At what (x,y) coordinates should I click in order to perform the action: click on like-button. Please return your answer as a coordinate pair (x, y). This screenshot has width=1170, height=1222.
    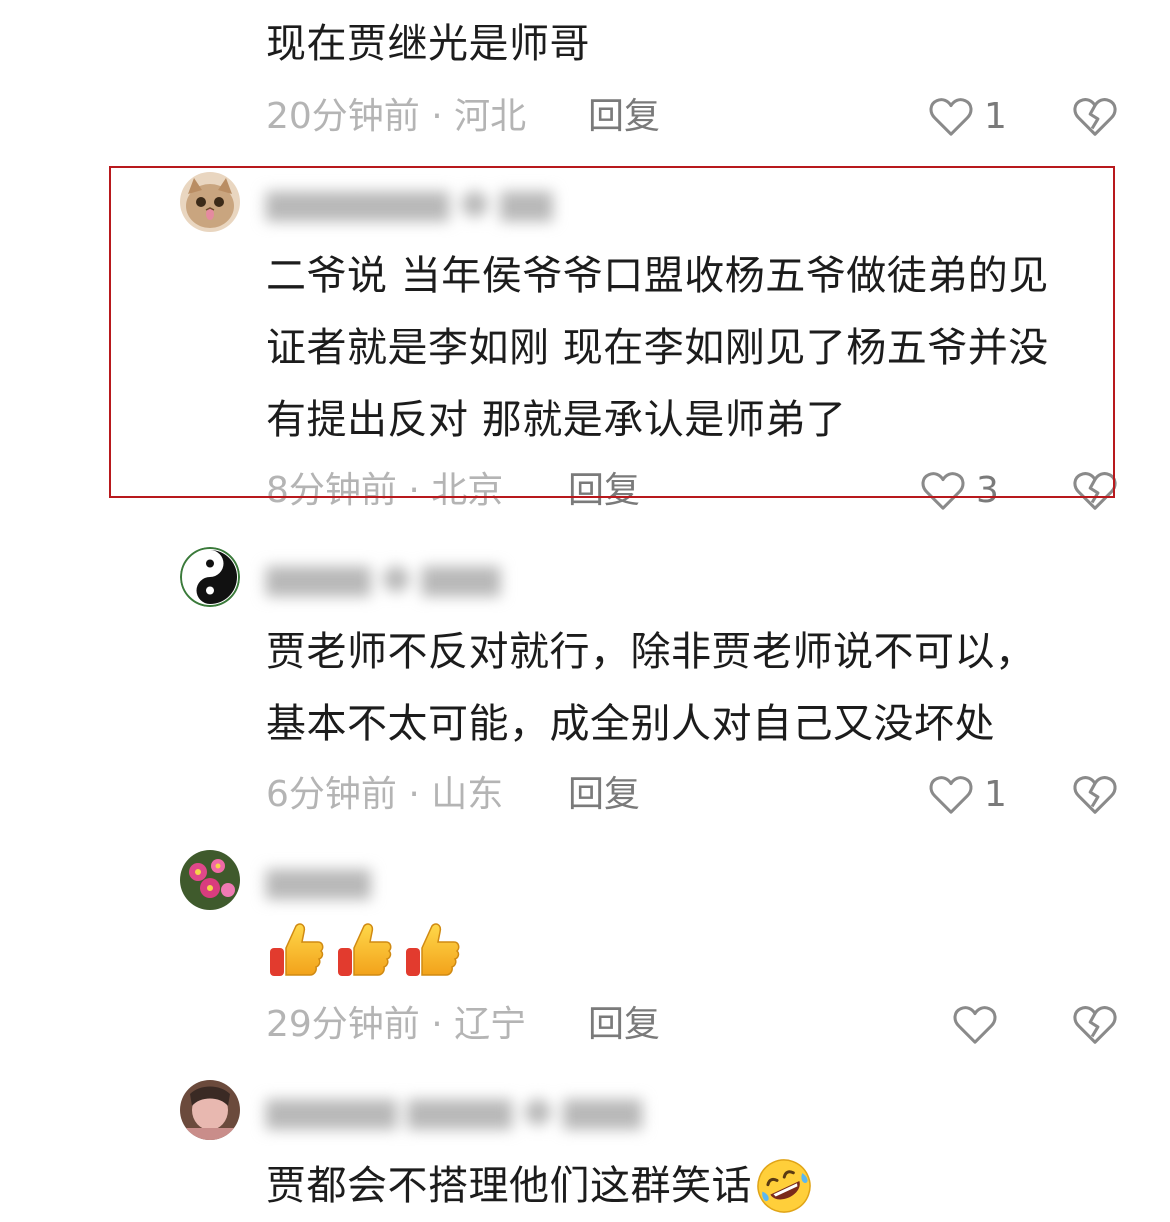
    Looking at the image, I should click on (980, 1025).